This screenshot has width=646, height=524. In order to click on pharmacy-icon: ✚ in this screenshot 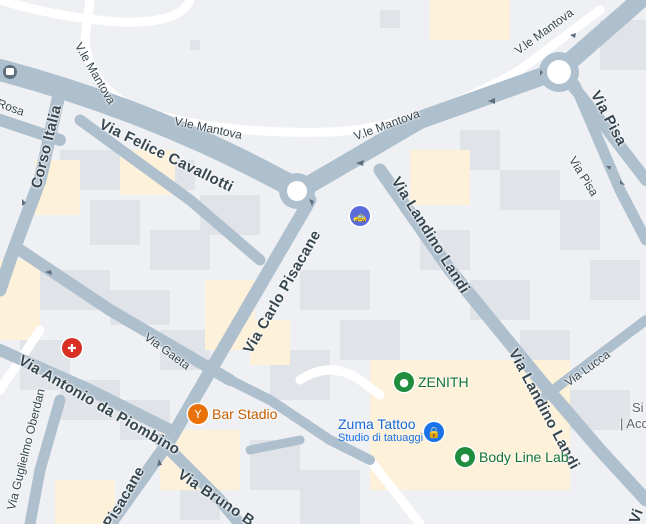, I will do `click(72, 348)`.